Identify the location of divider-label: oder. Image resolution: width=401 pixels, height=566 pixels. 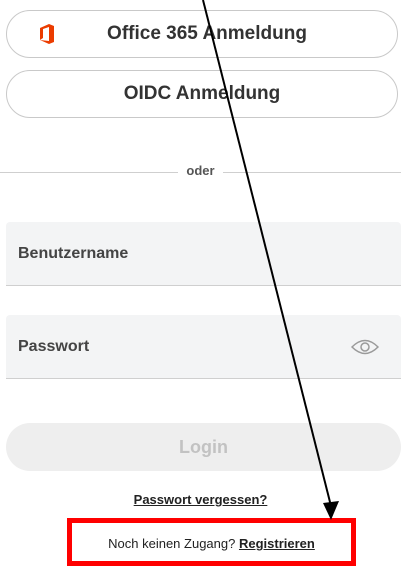
(200, 170).